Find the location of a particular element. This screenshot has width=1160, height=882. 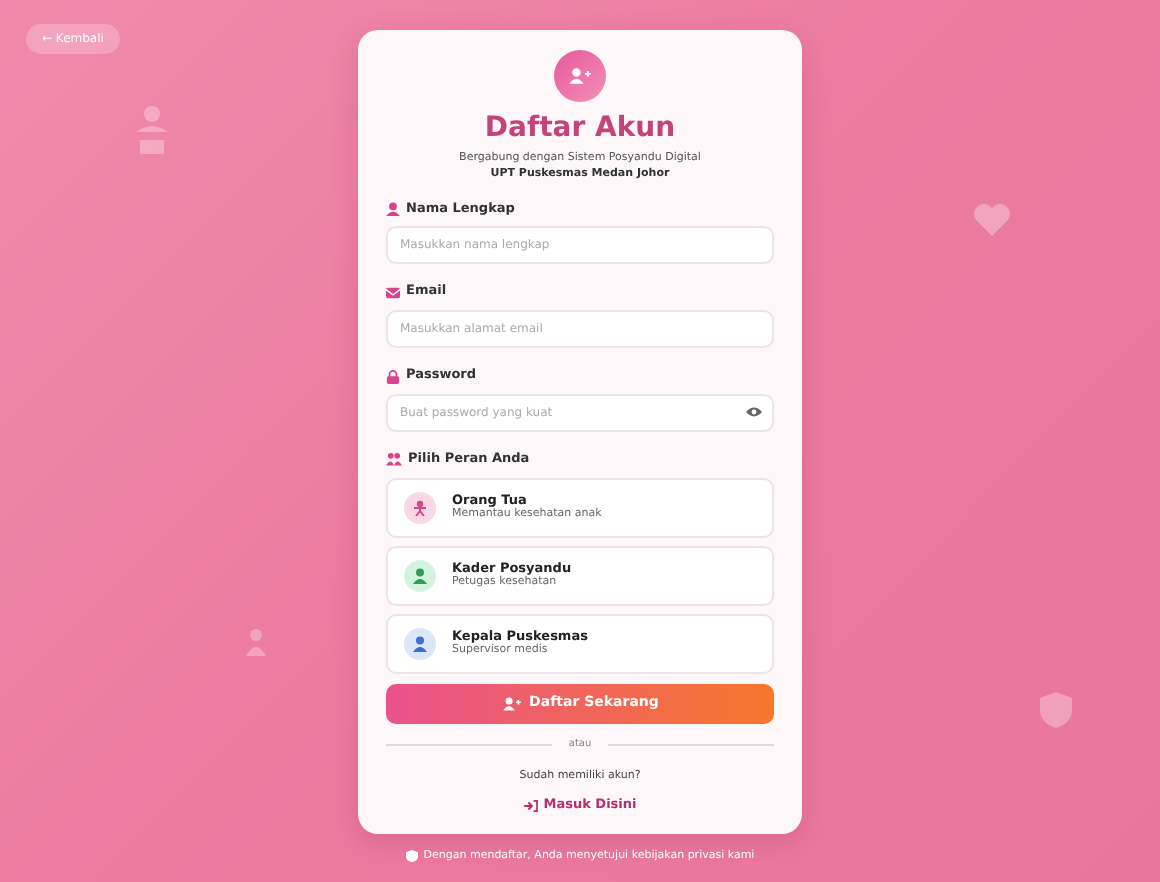

envelope-icon is located at coordinates (393, 292).